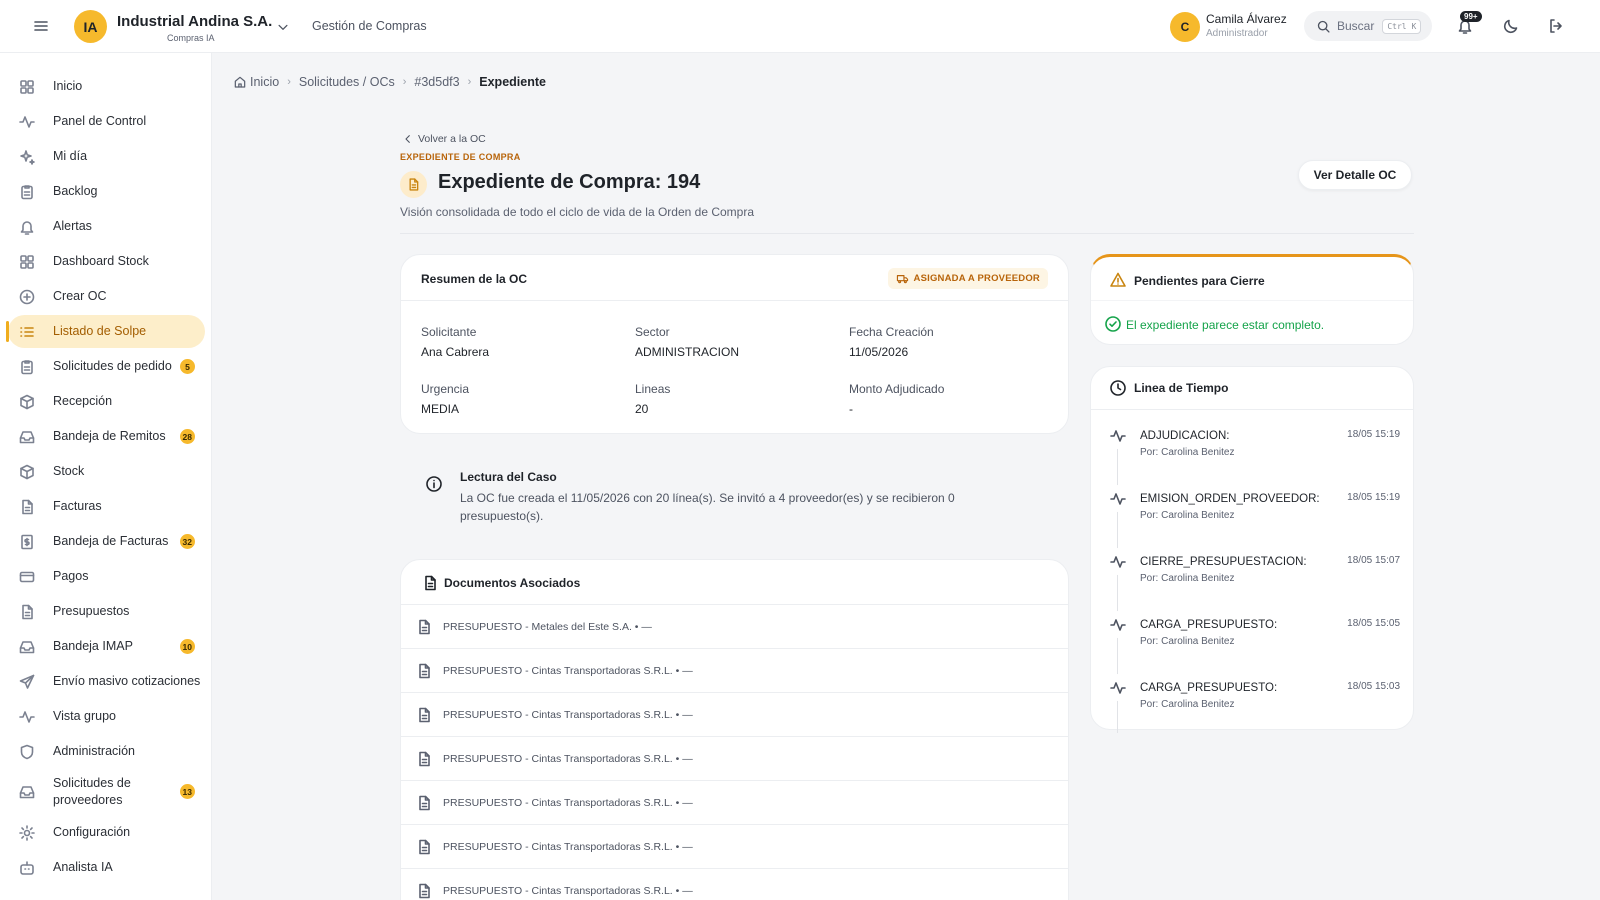  Describe the element at coordinates (187, 791) in the screenshot. I see `count-badge: 13` at that location.